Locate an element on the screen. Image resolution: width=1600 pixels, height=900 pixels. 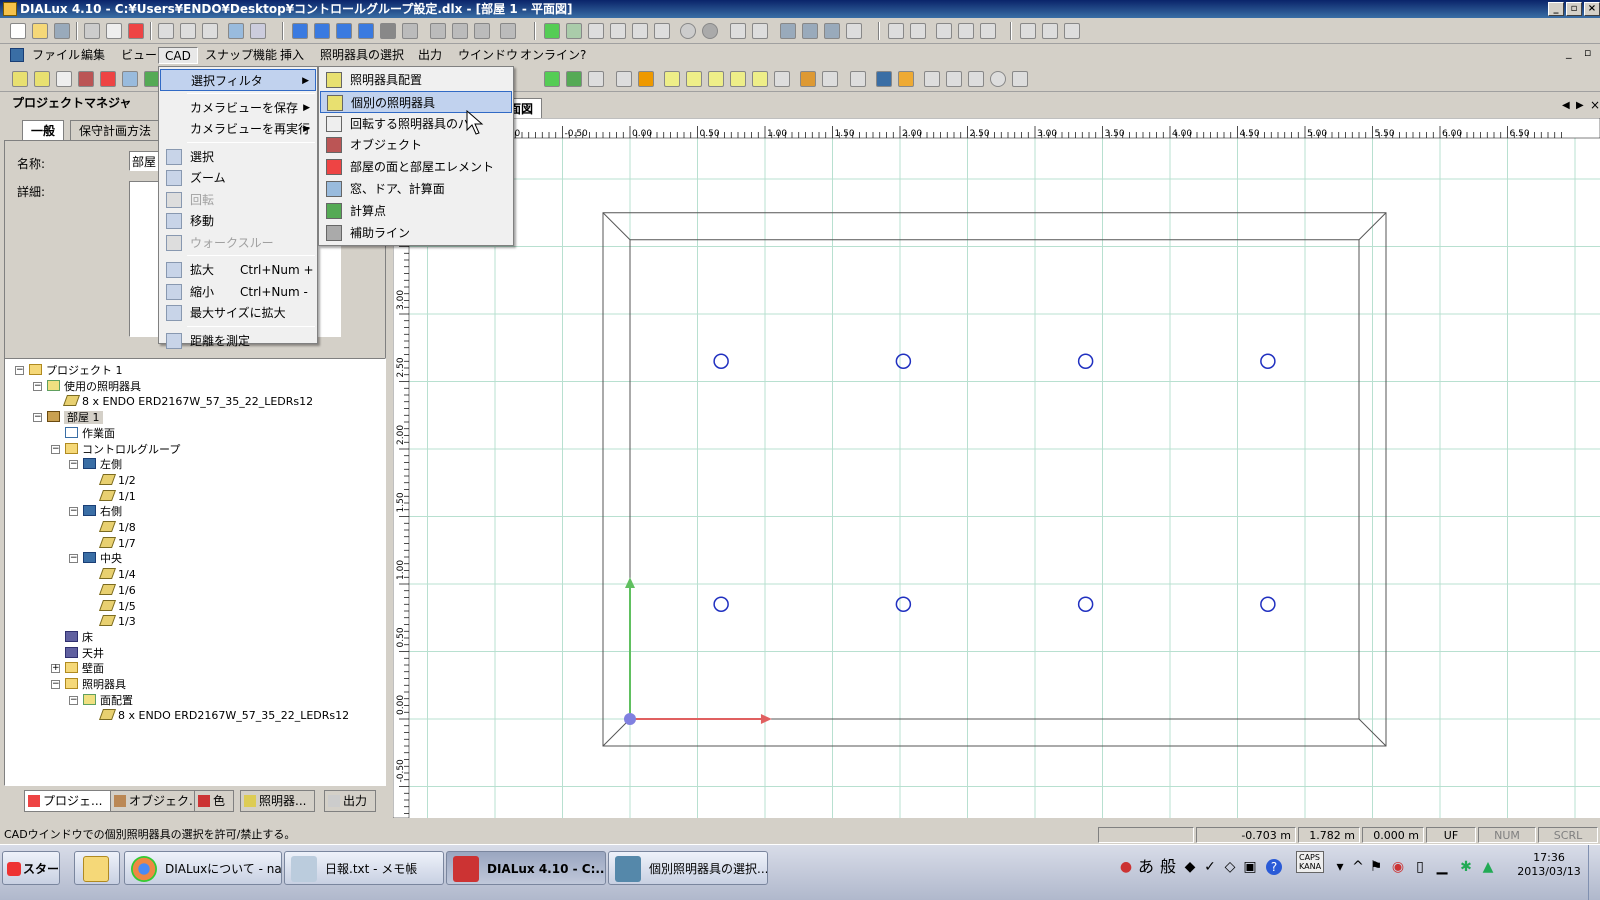
shape2-icon is located at coordinates (694, 79).